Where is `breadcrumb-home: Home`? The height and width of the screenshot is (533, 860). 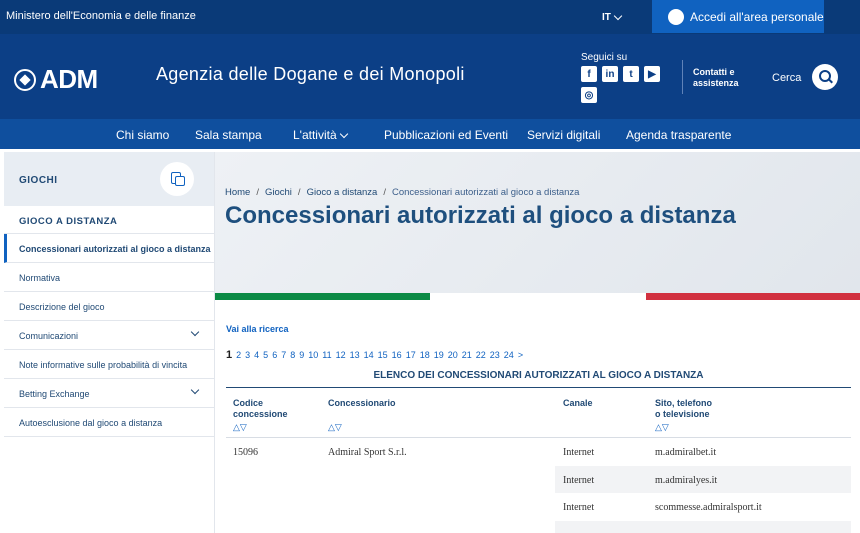 breadcrumb-home: Home is located at coordinates (237, 192).